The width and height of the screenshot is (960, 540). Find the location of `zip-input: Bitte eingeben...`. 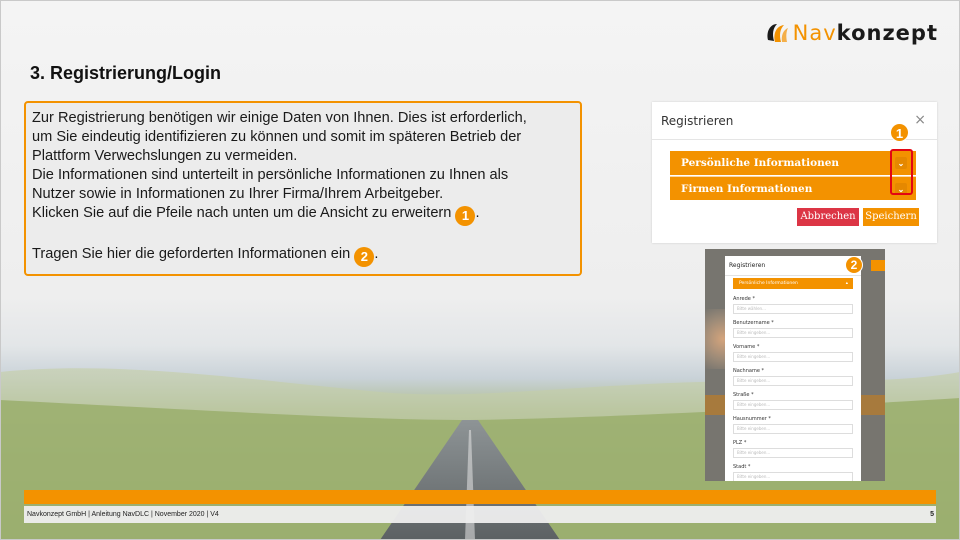

zip-input: Bitte eingeben... is located at coordinates (793, 453).